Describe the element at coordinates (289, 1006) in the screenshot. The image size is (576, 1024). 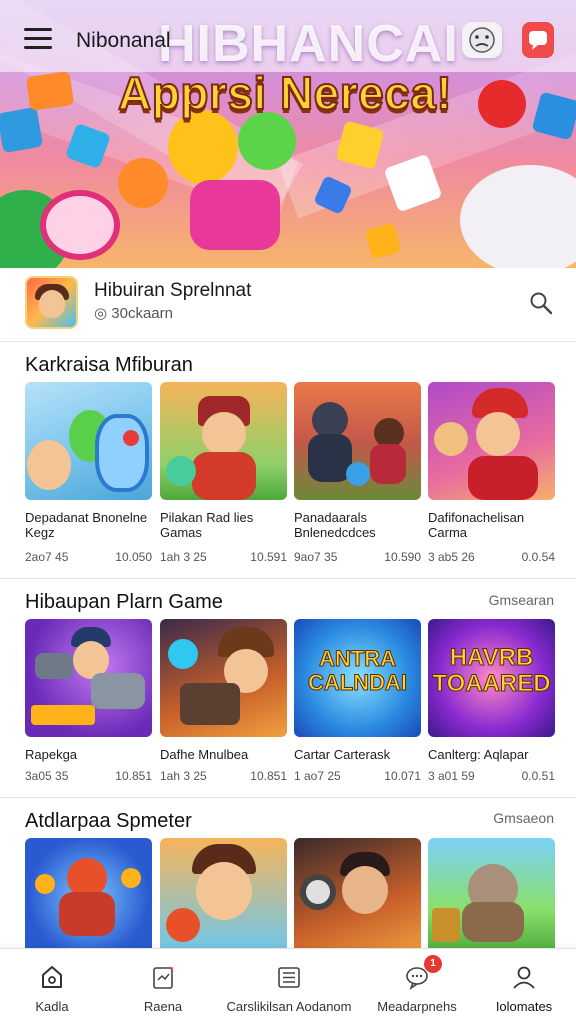
I see `nav-label: Carslikilsan Aodanom` at that location.